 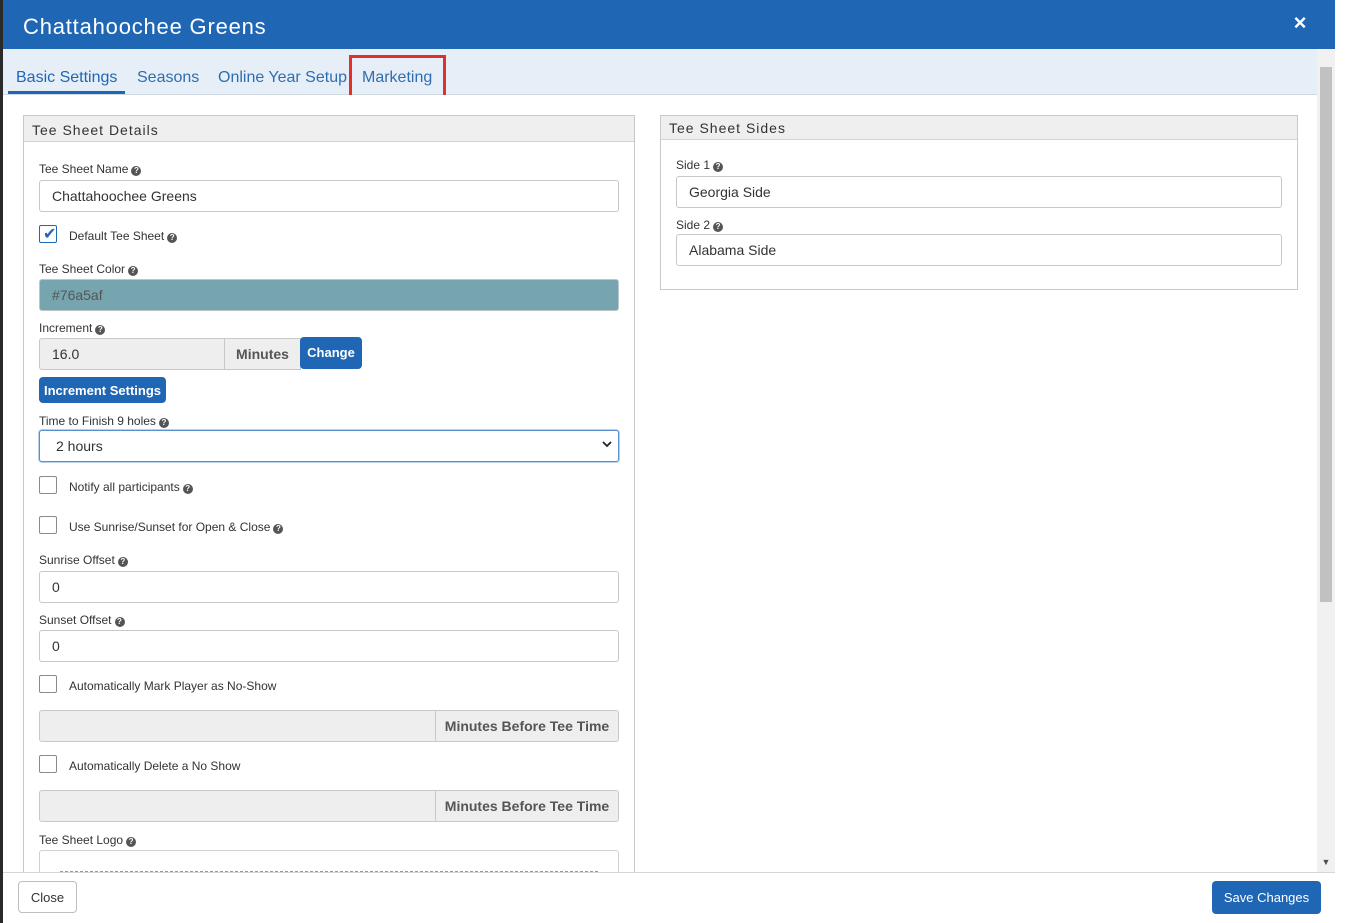 What do you see at coordinates (117, 236) in the screenshot?
I see `default-tee-sheet-label-text: Default Tee Sheet` at bounding box center [117, 236].